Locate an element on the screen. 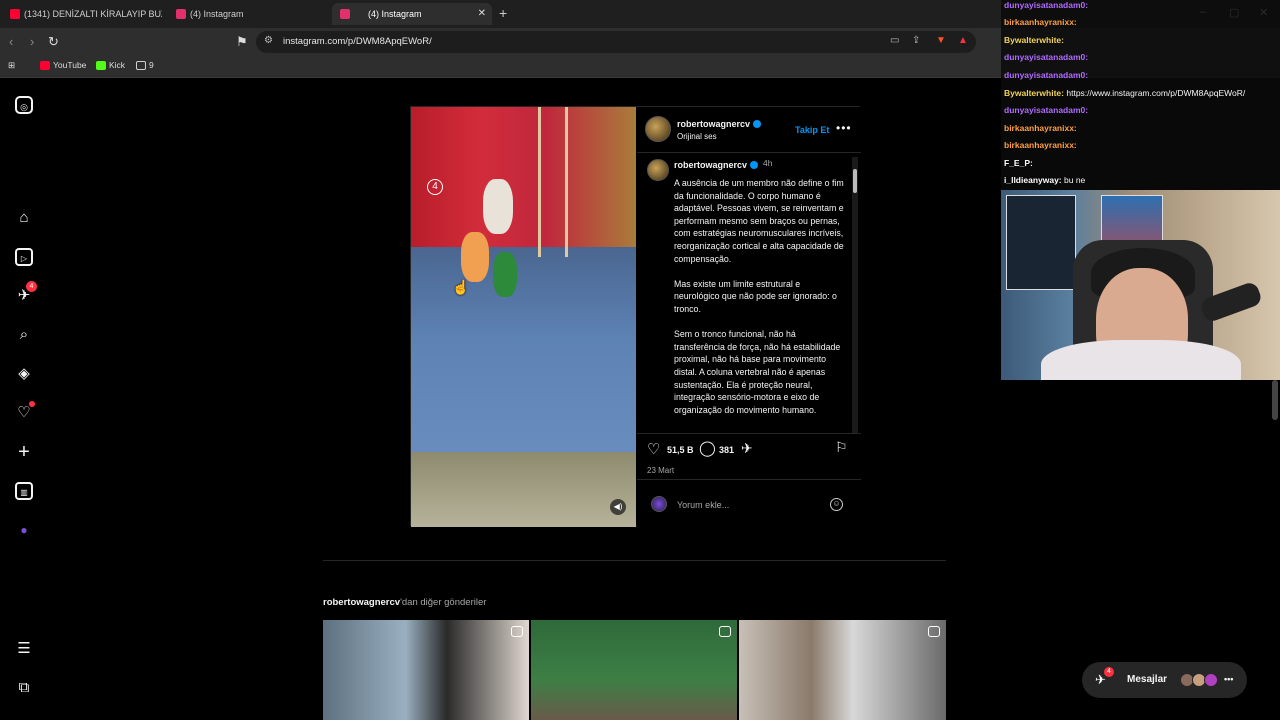 The image size is (1280, 720). save-icon: ⚐ is located at coordinates (841, 447).